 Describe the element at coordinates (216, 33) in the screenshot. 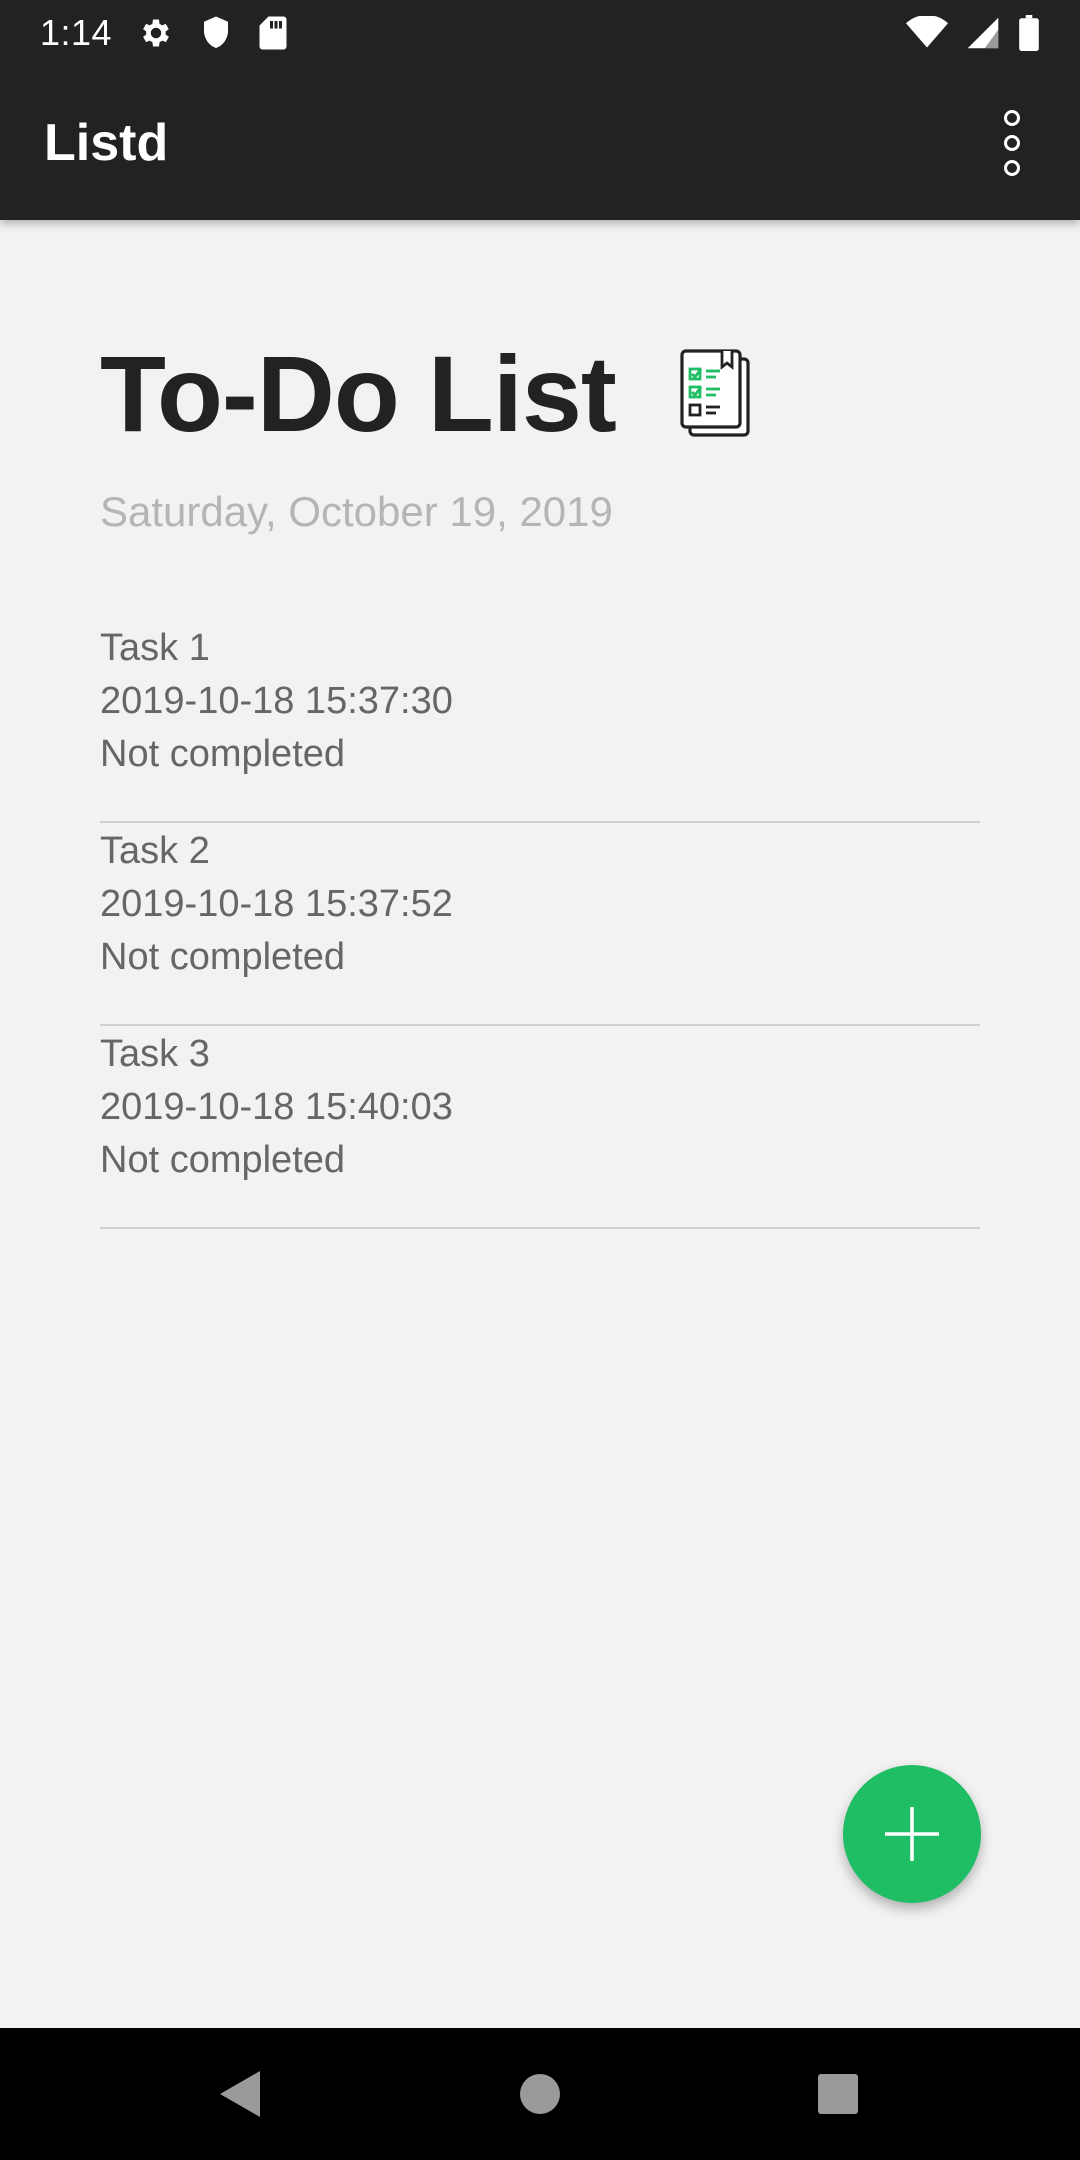

I see `shield-icon` at that location.